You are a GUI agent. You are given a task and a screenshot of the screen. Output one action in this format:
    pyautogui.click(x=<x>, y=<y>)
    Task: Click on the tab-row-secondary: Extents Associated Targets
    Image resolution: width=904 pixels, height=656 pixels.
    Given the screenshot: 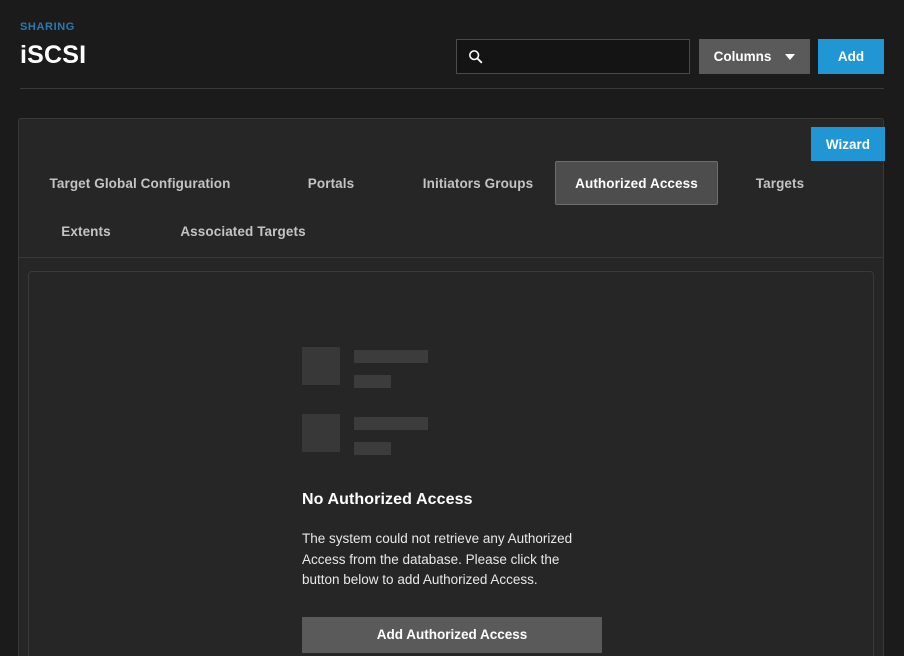 What is the action you would take?
    pyautogui.click(x=451, y=231)
    